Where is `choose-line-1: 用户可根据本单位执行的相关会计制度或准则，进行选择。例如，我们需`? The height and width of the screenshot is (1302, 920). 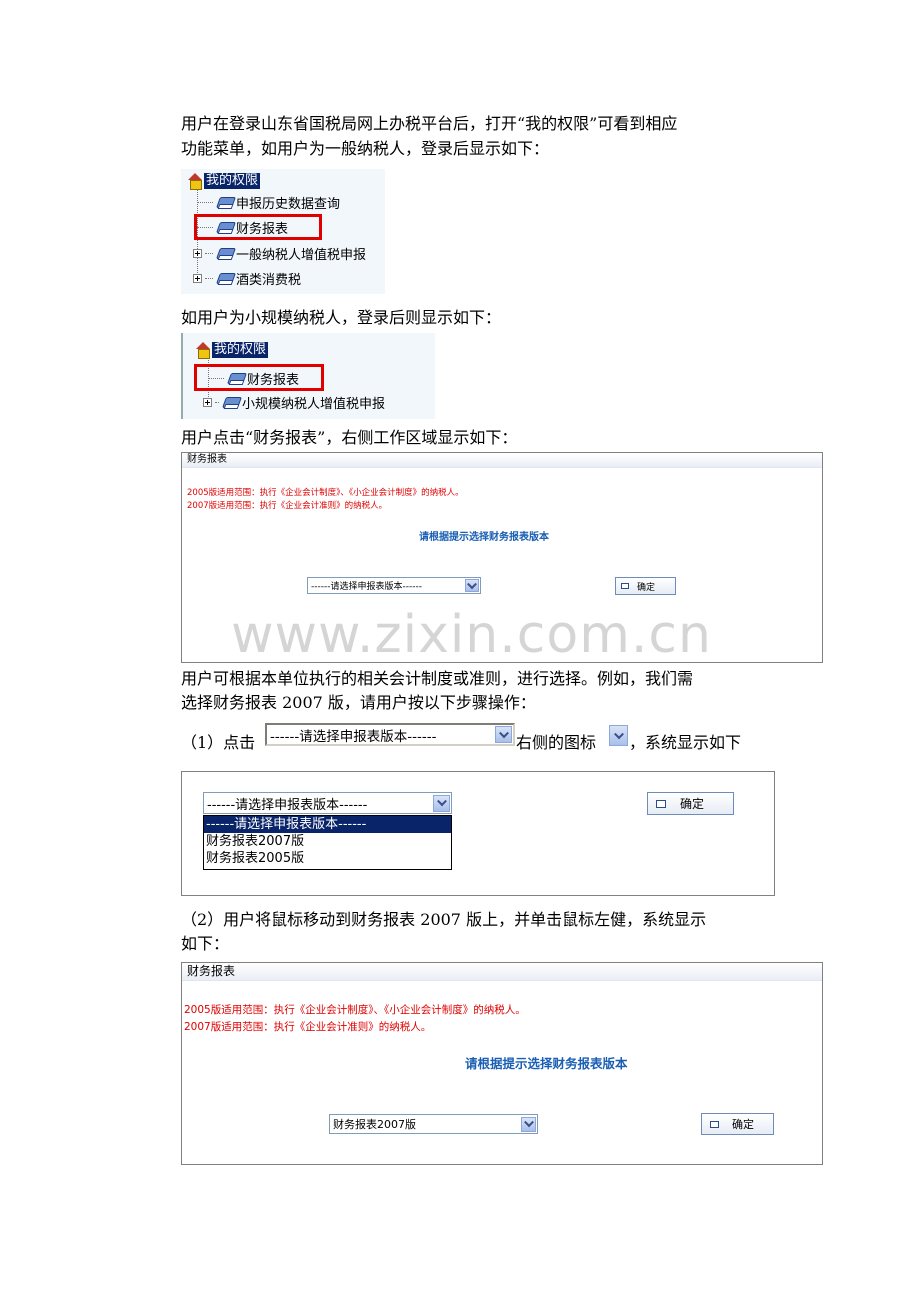 choose-line-1: 用户可根据本单位执行的相关会计制度或准则，进行选择。例如，我们需 is located at coordinates (437, 678).